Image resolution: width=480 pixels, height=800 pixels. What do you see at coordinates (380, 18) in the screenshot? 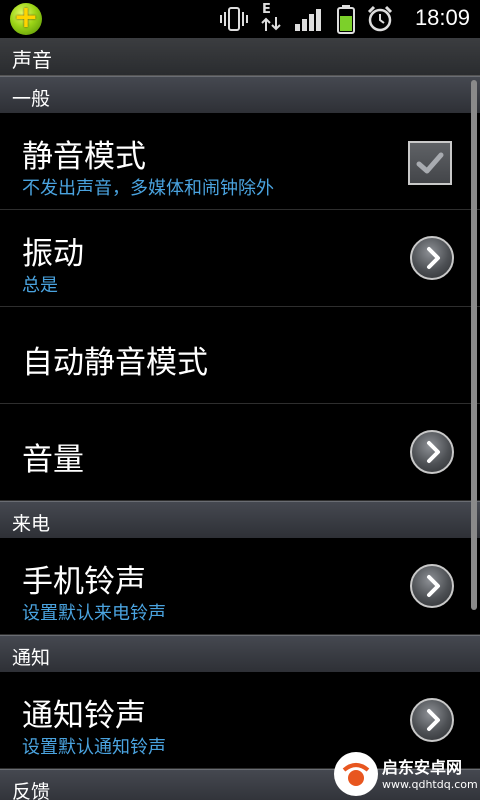
I see `alarm-icon` at bounding box center [380, 18].